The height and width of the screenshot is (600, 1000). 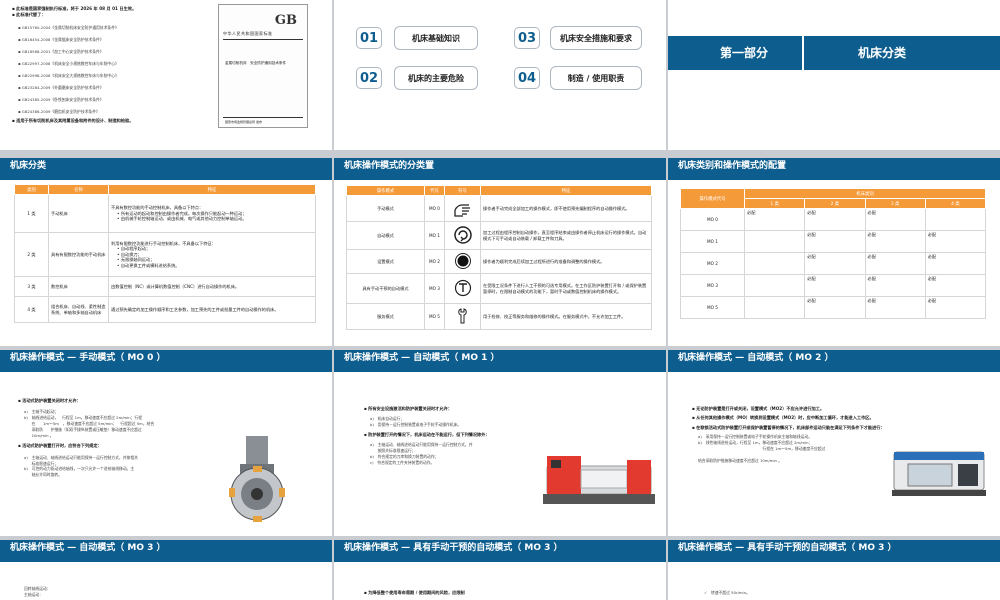 What do you see at coordinates (43, 475) in the screenshot?
I see `text-line: 轴允许同时旋转。` at bounding box center [43, 475].